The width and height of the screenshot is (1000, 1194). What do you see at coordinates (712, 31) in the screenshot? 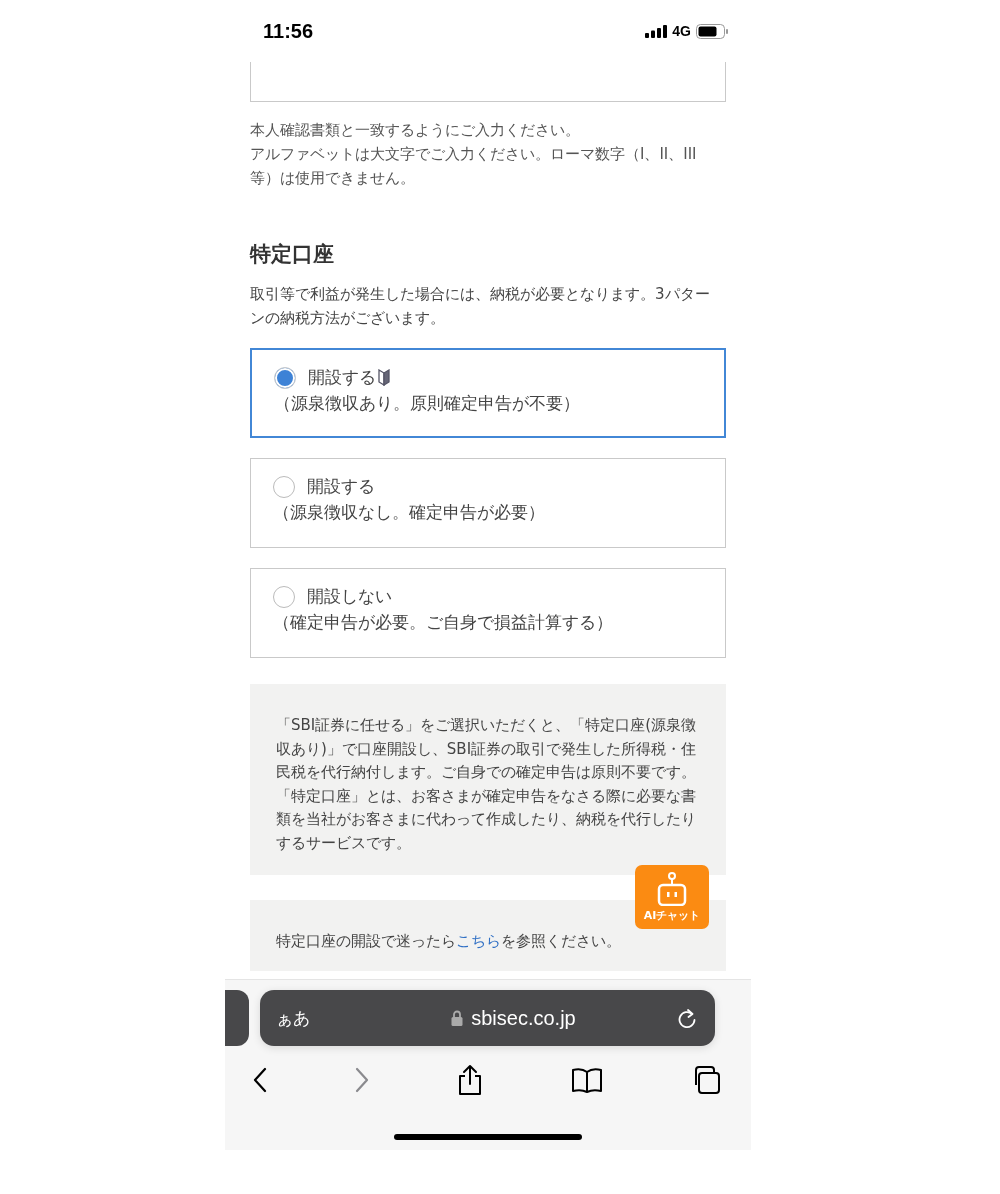
I see `battery-icon` at bounding box center [712, 31].